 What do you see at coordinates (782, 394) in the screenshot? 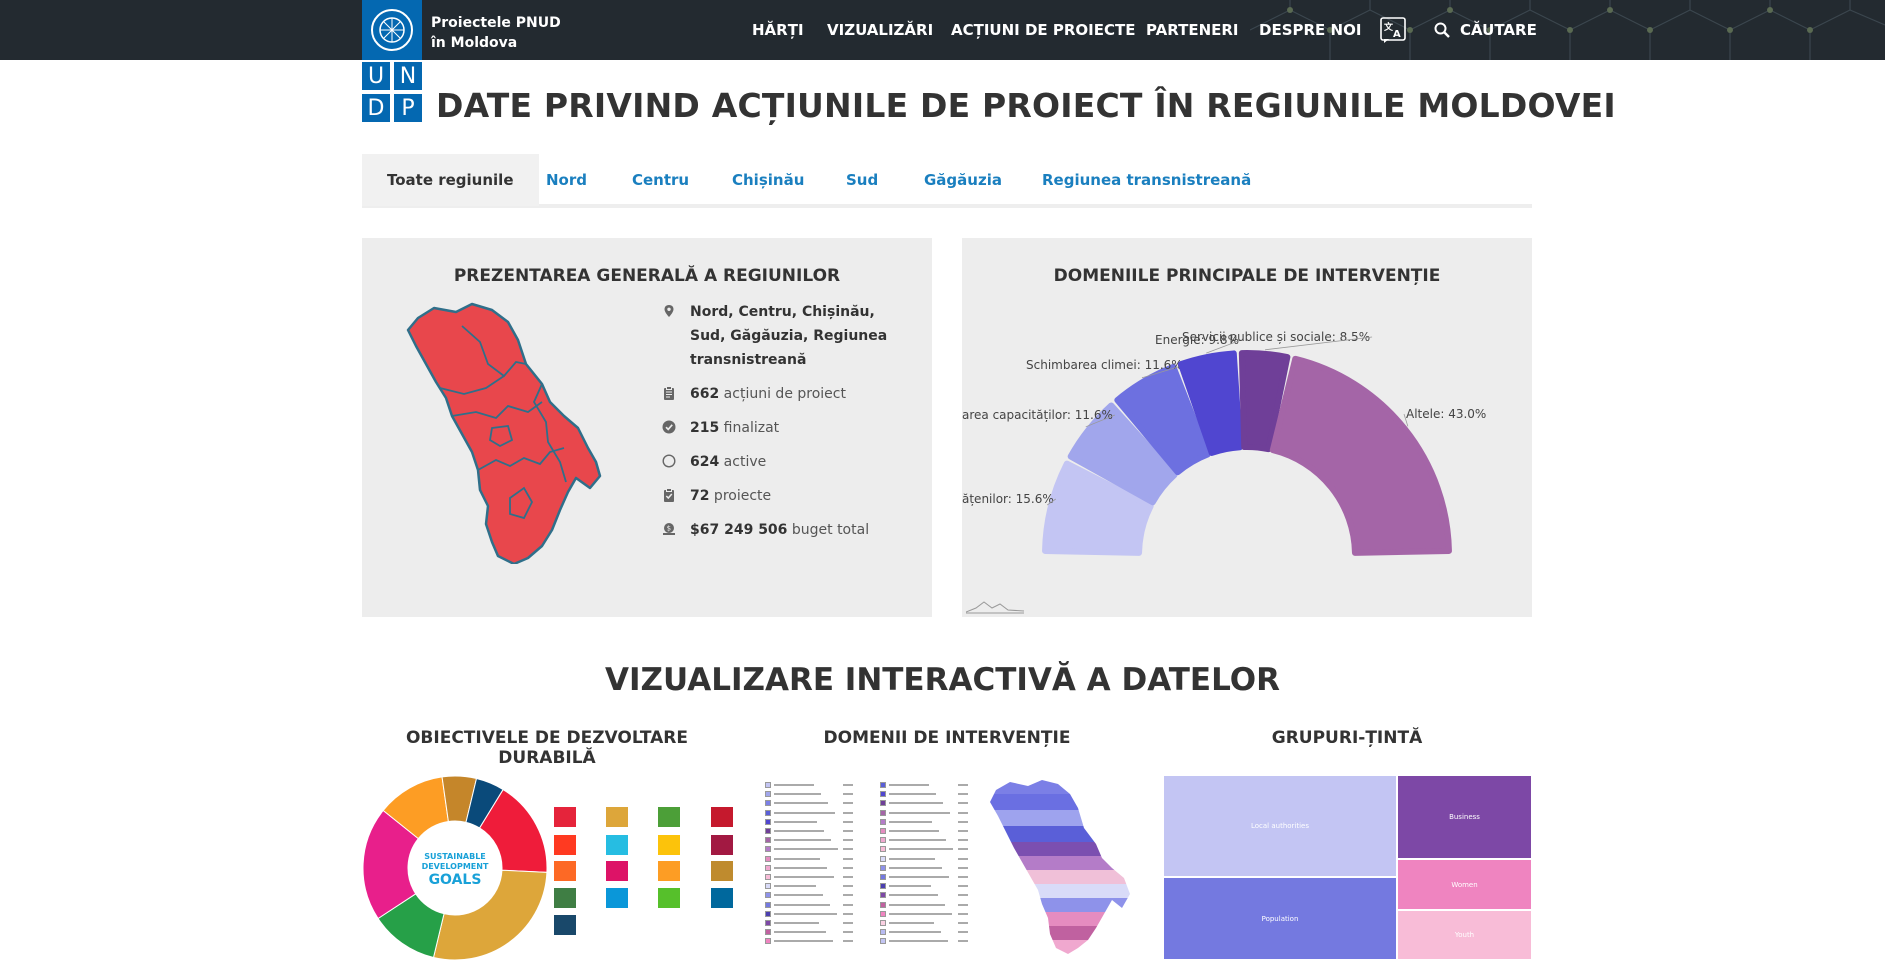
I see `stat-actions-label: acțiuni de proiect` at bounding box center [782, 394].